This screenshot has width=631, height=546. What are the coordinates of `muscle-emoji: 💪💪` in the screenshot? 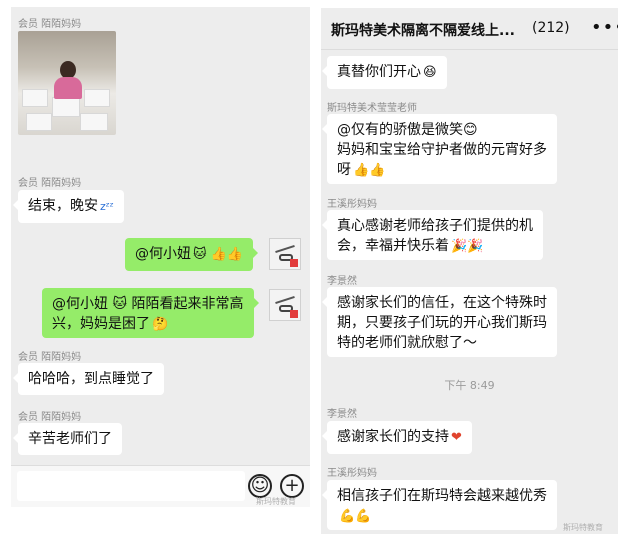 It's located at (355, 516).